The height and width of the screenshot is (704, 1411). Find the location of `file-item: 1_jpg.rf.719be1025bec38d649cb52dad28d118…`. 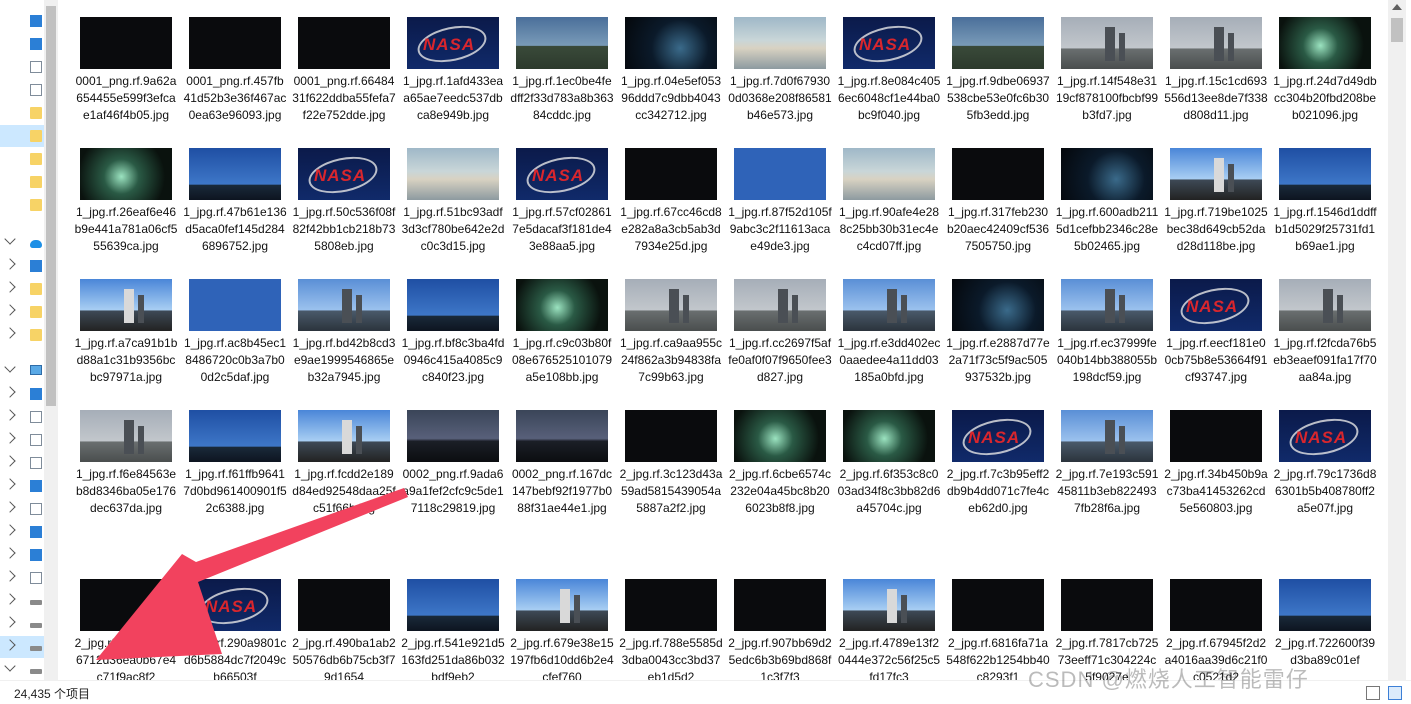

file-item: 1_jpg.rf.719be1025bec38d649cb52dad28d118… is located at coordinates (1209, 213).